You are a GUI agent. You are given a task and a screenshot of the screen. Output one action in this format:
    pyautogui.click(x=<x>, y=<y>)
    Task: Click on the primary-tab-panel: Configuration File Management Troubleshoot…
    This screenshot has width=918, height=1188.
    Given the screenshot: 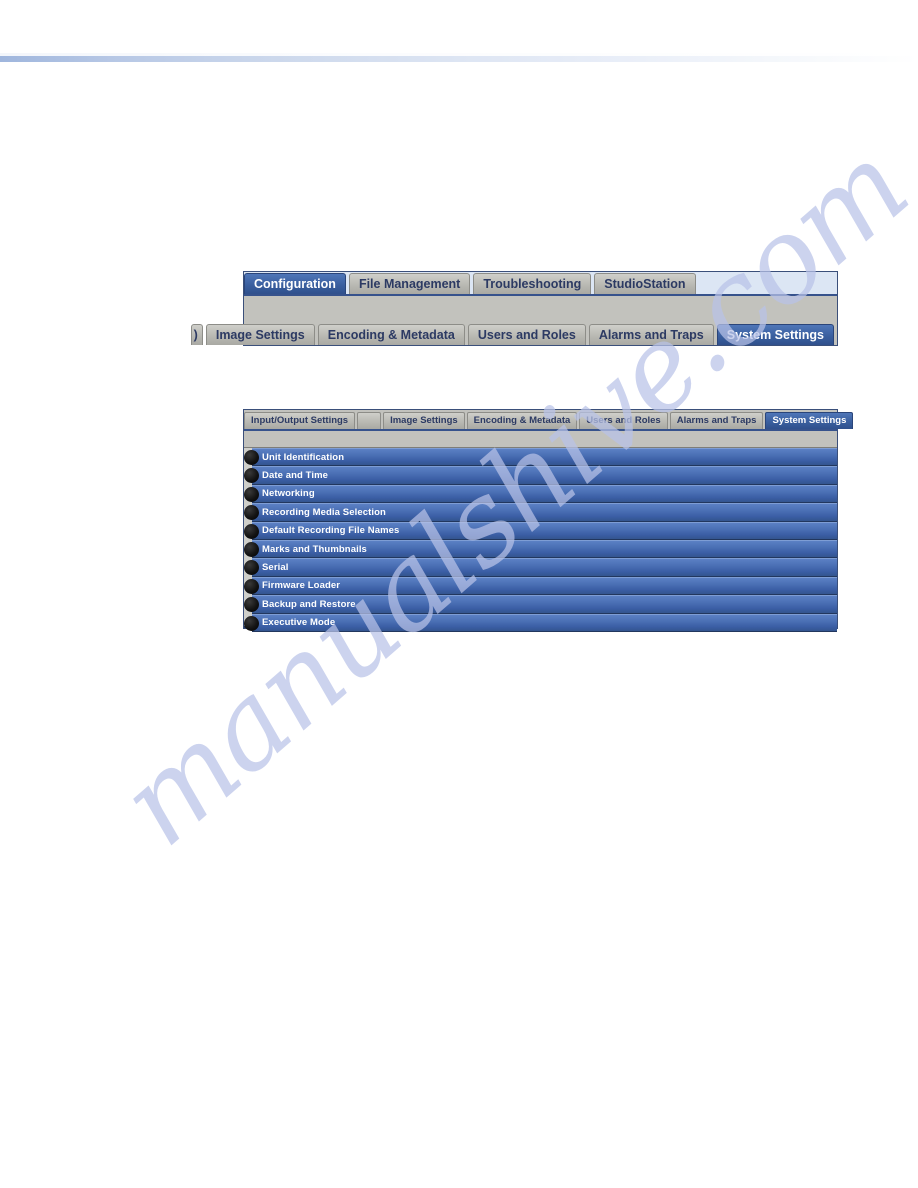 What is the action you would take?
    pyautogui.click(x=514, y=308)
    